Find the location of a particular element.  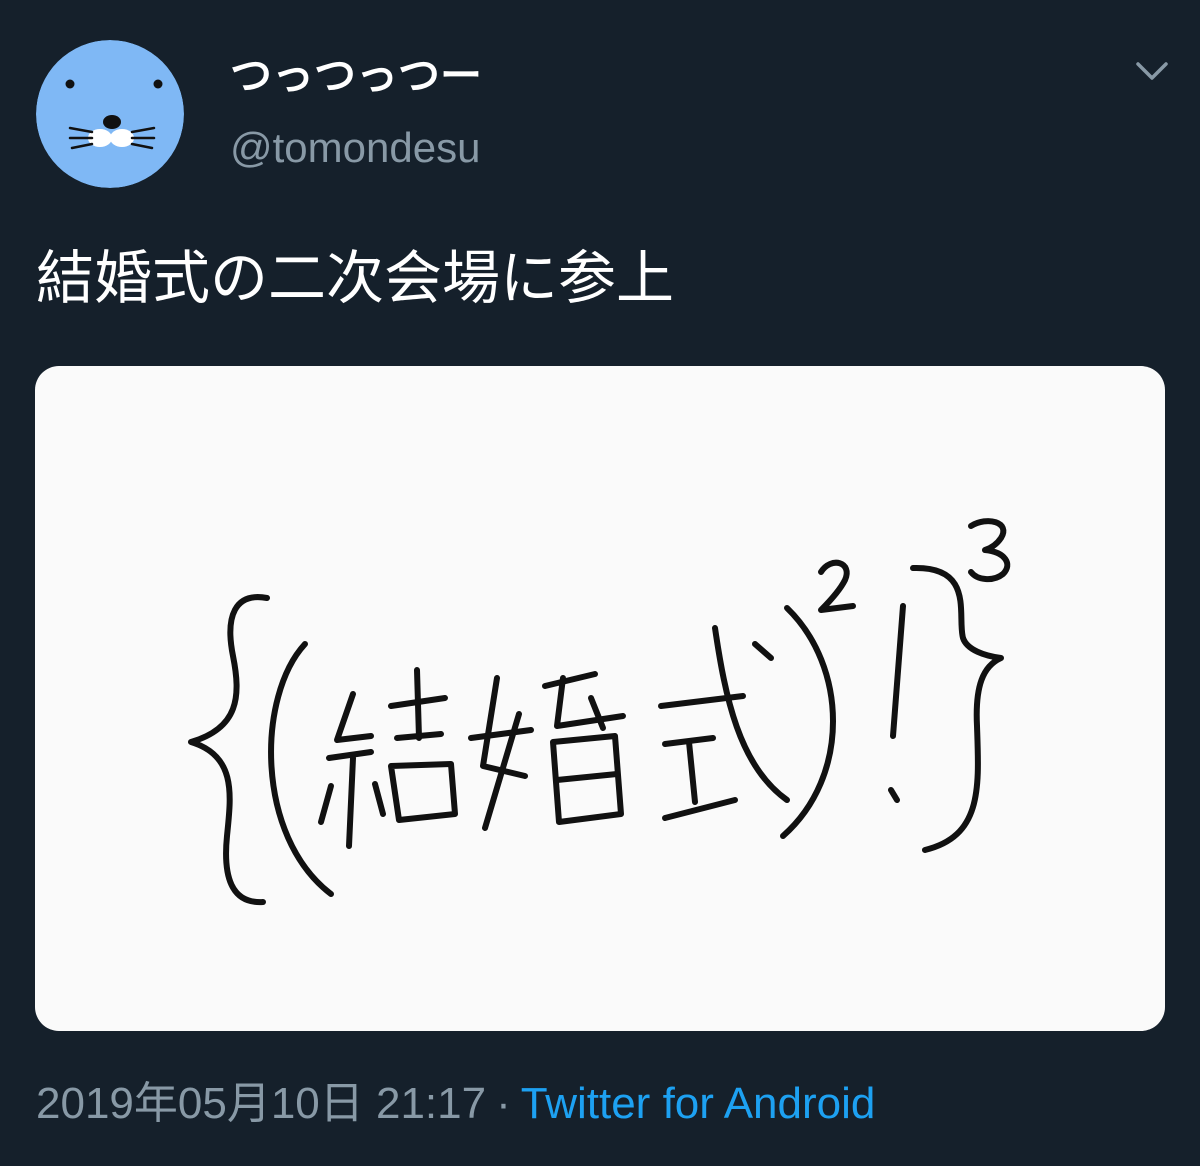

tweet-meta: 2019年05月10日 21:17 · Twitter for Android is located at coordinates (455, 1104).